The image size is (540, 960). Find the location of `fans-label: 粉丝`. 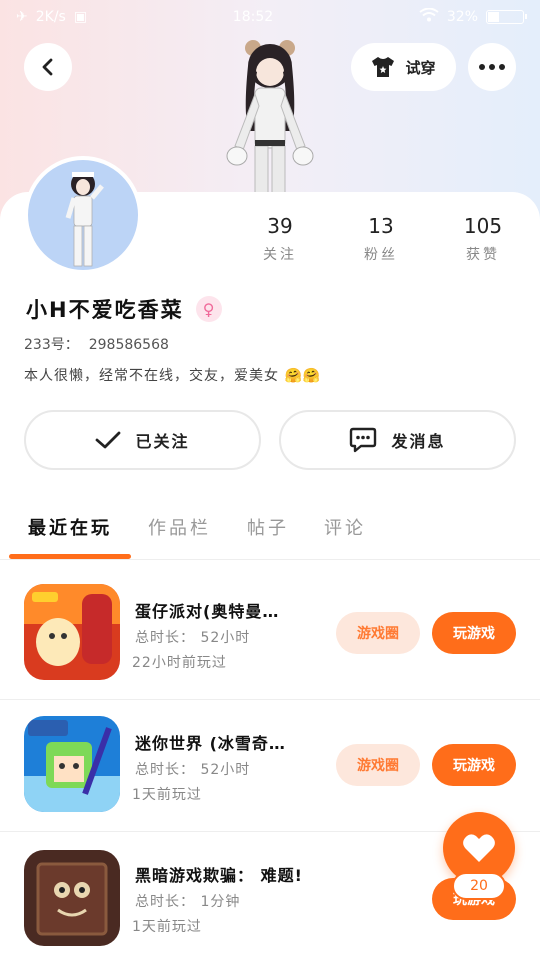

fans-label: 粉丝 is located at coordinates (381, 255).